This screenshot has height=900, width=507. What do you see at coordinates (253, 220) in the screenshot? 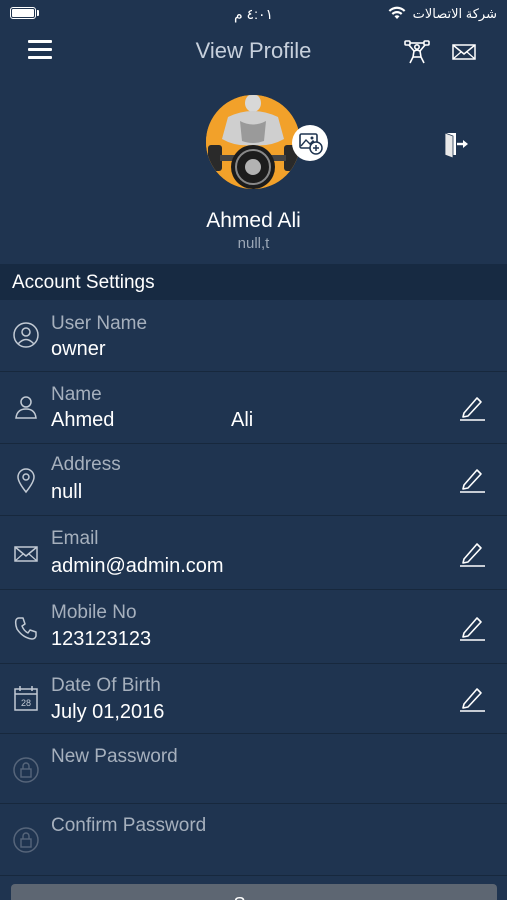
I see `profile-name: Ahmed Ali` at bounding box center [253, 220].